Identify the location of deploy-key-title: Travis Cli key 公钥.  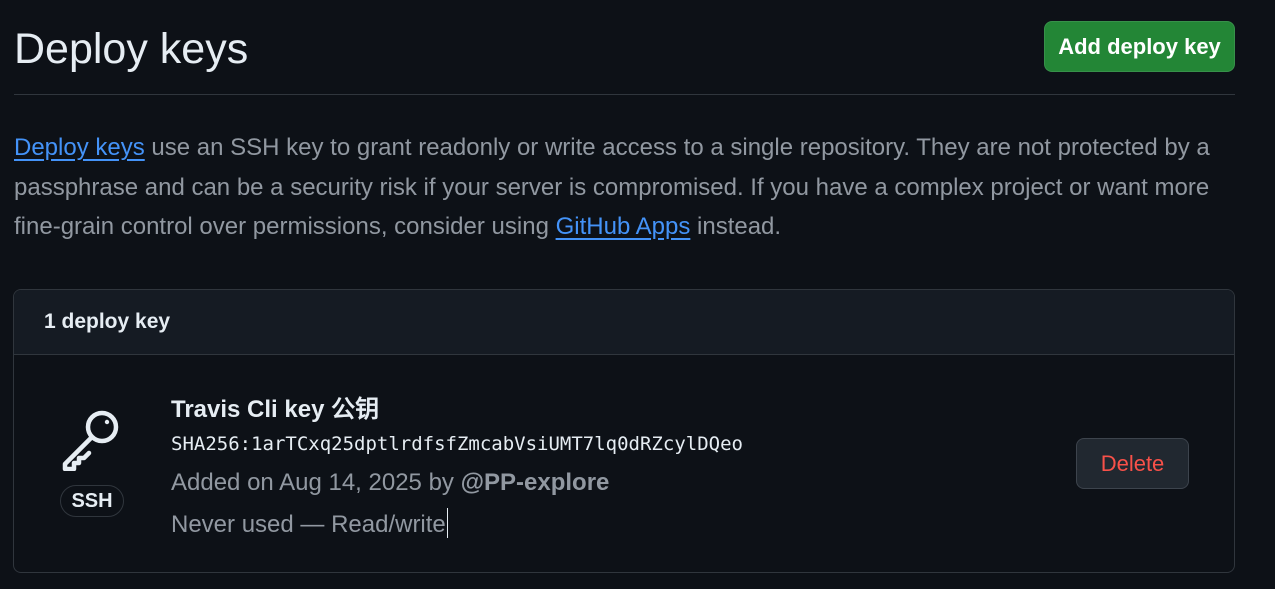
(275, 409).